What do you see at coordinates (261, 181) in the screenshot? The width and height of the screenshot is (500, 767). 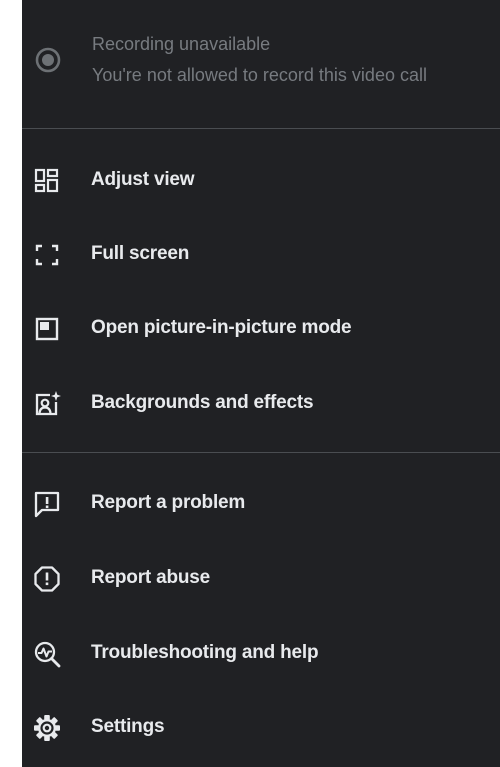 I see `adjust-view-item: Adjust view` at bounding box center [261, 181].